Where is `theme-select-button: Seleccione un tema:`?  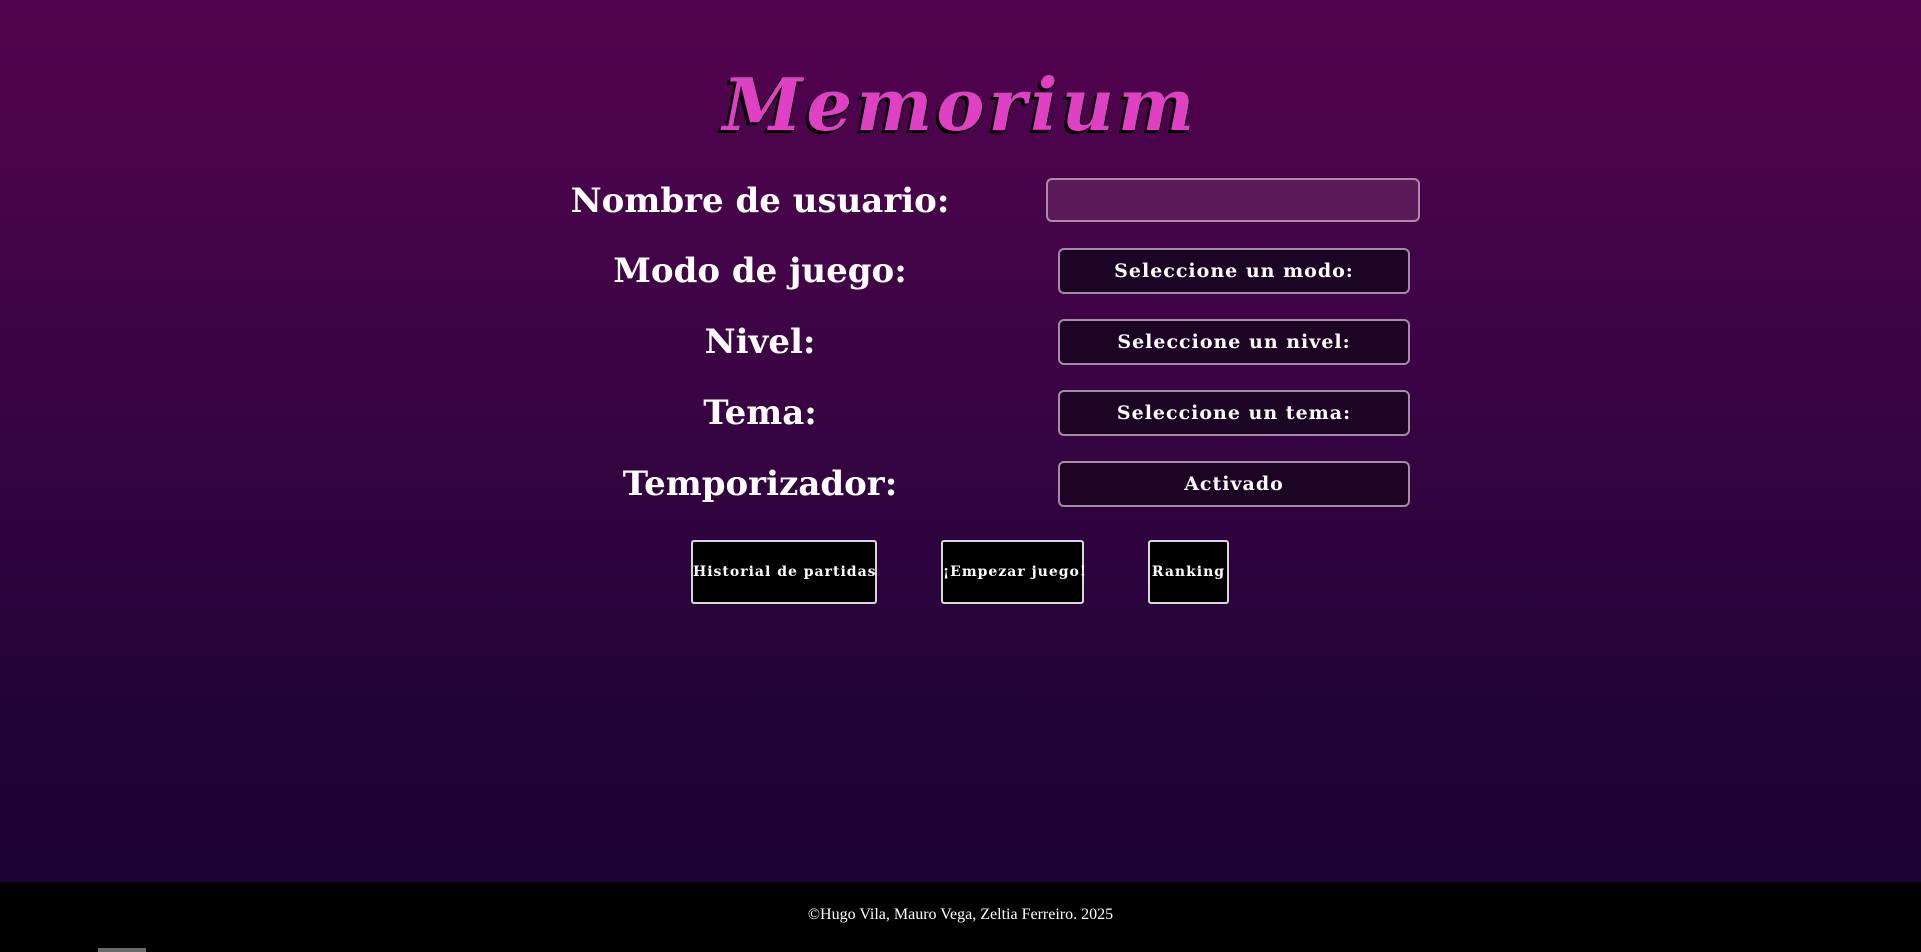
theme-select-button: Seleccione un tema: is located at coordinates (1234, 413).